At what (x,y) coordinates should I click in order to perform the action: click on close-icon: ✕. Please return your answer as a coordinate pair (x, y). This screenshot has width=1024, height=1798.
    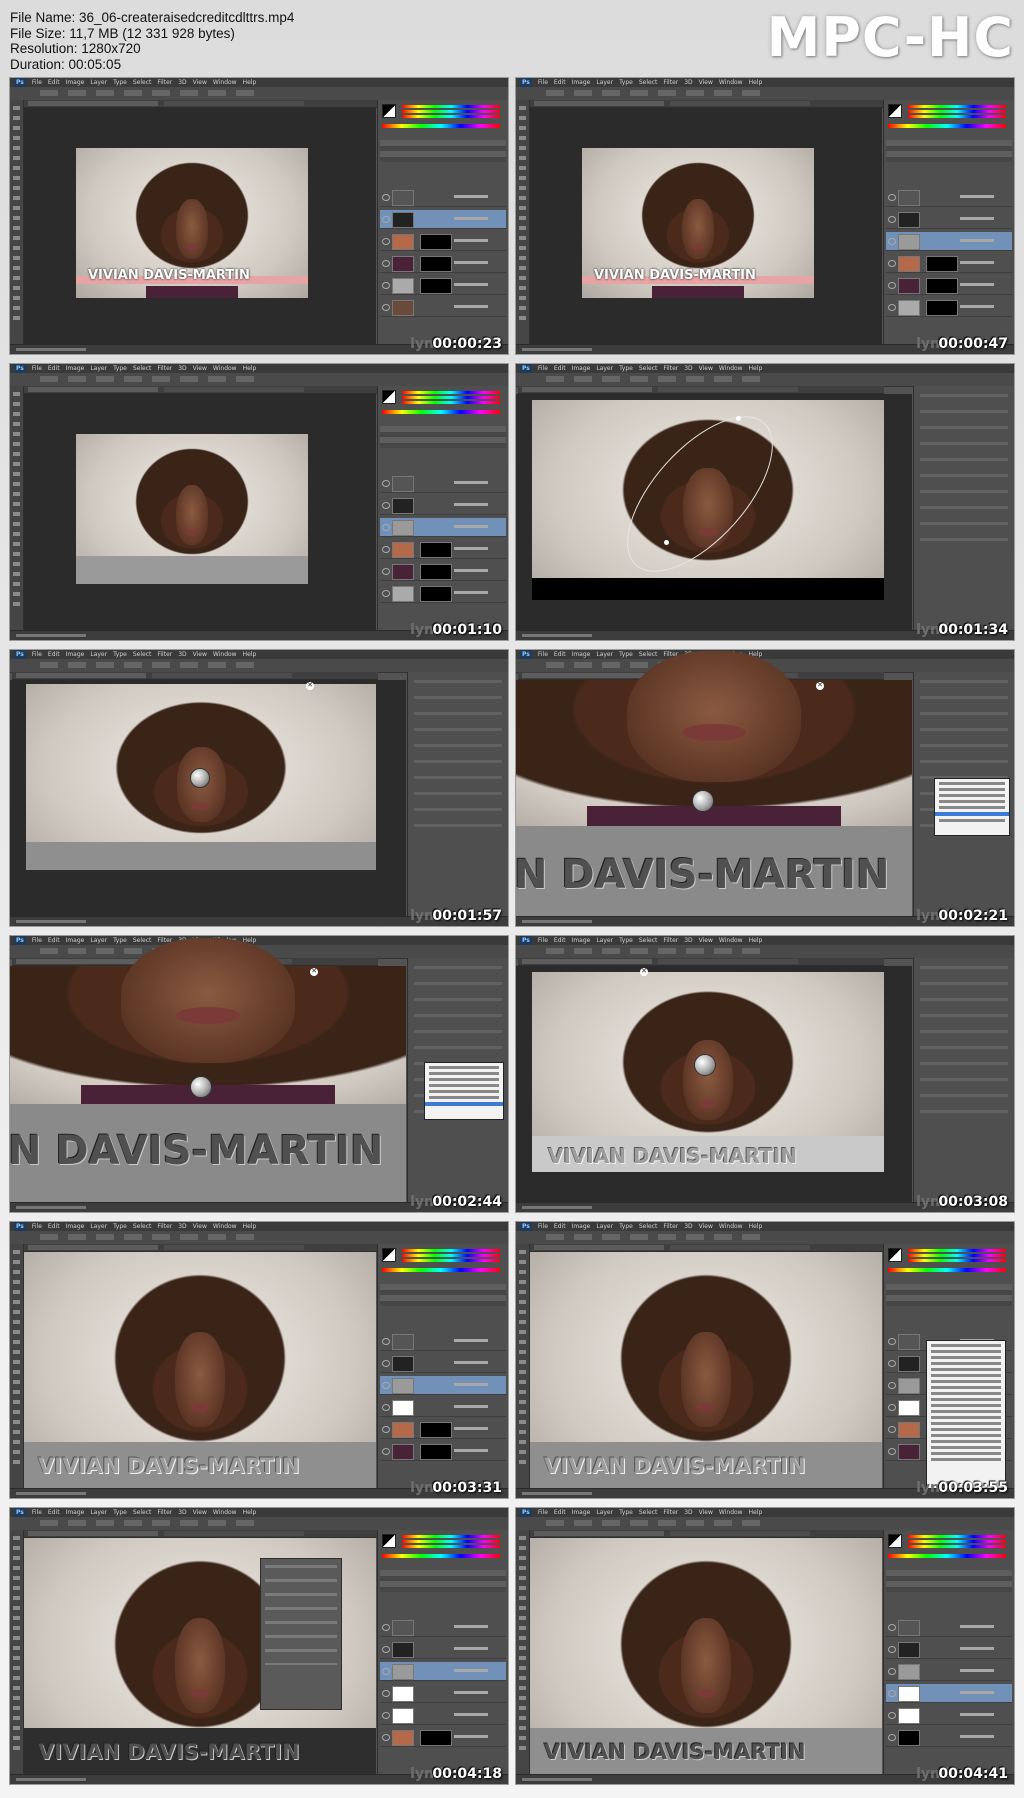
    Looking at the image, I should click on (820, 686).